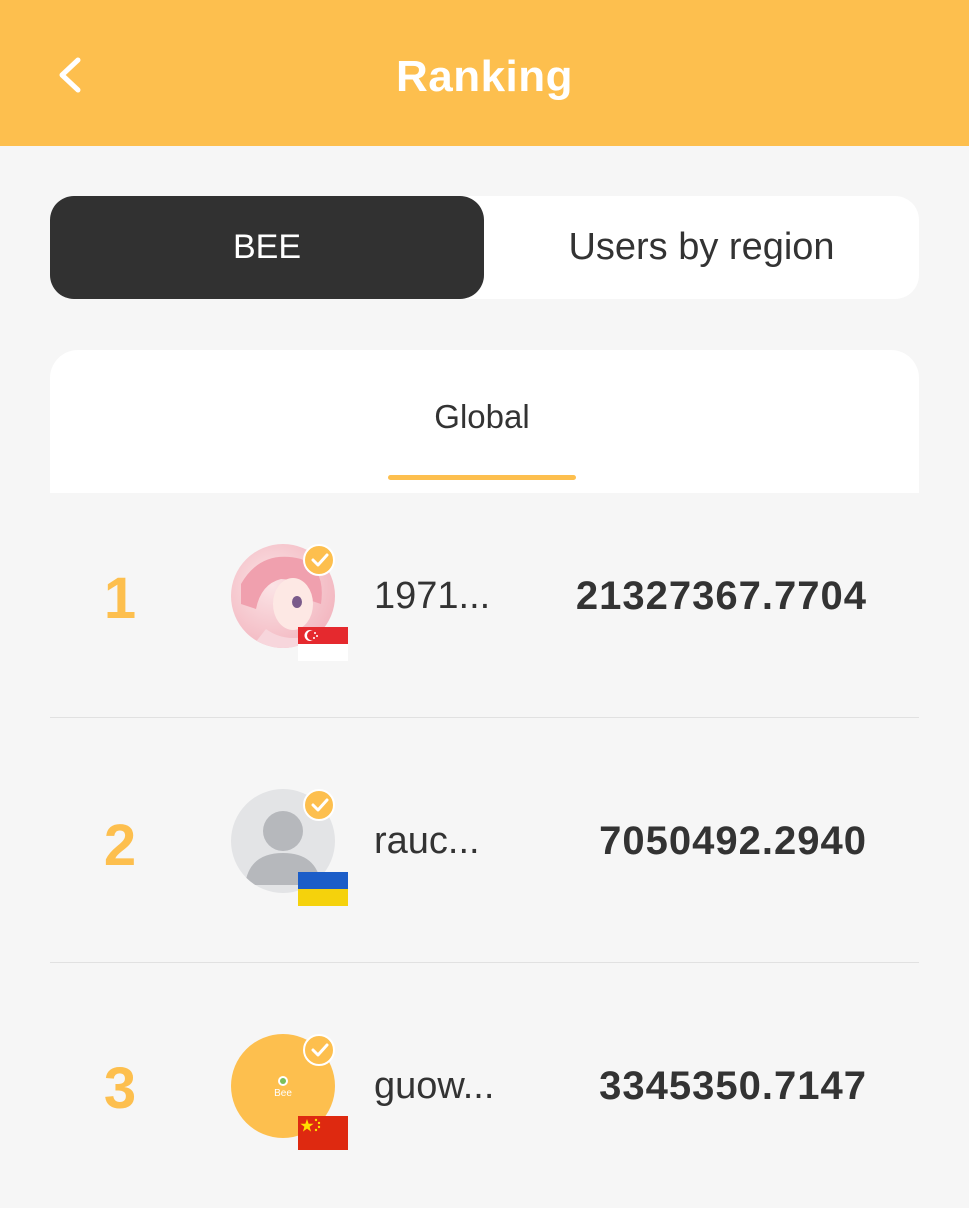  I want to click on tab-bar: Global, so click(484, 421).